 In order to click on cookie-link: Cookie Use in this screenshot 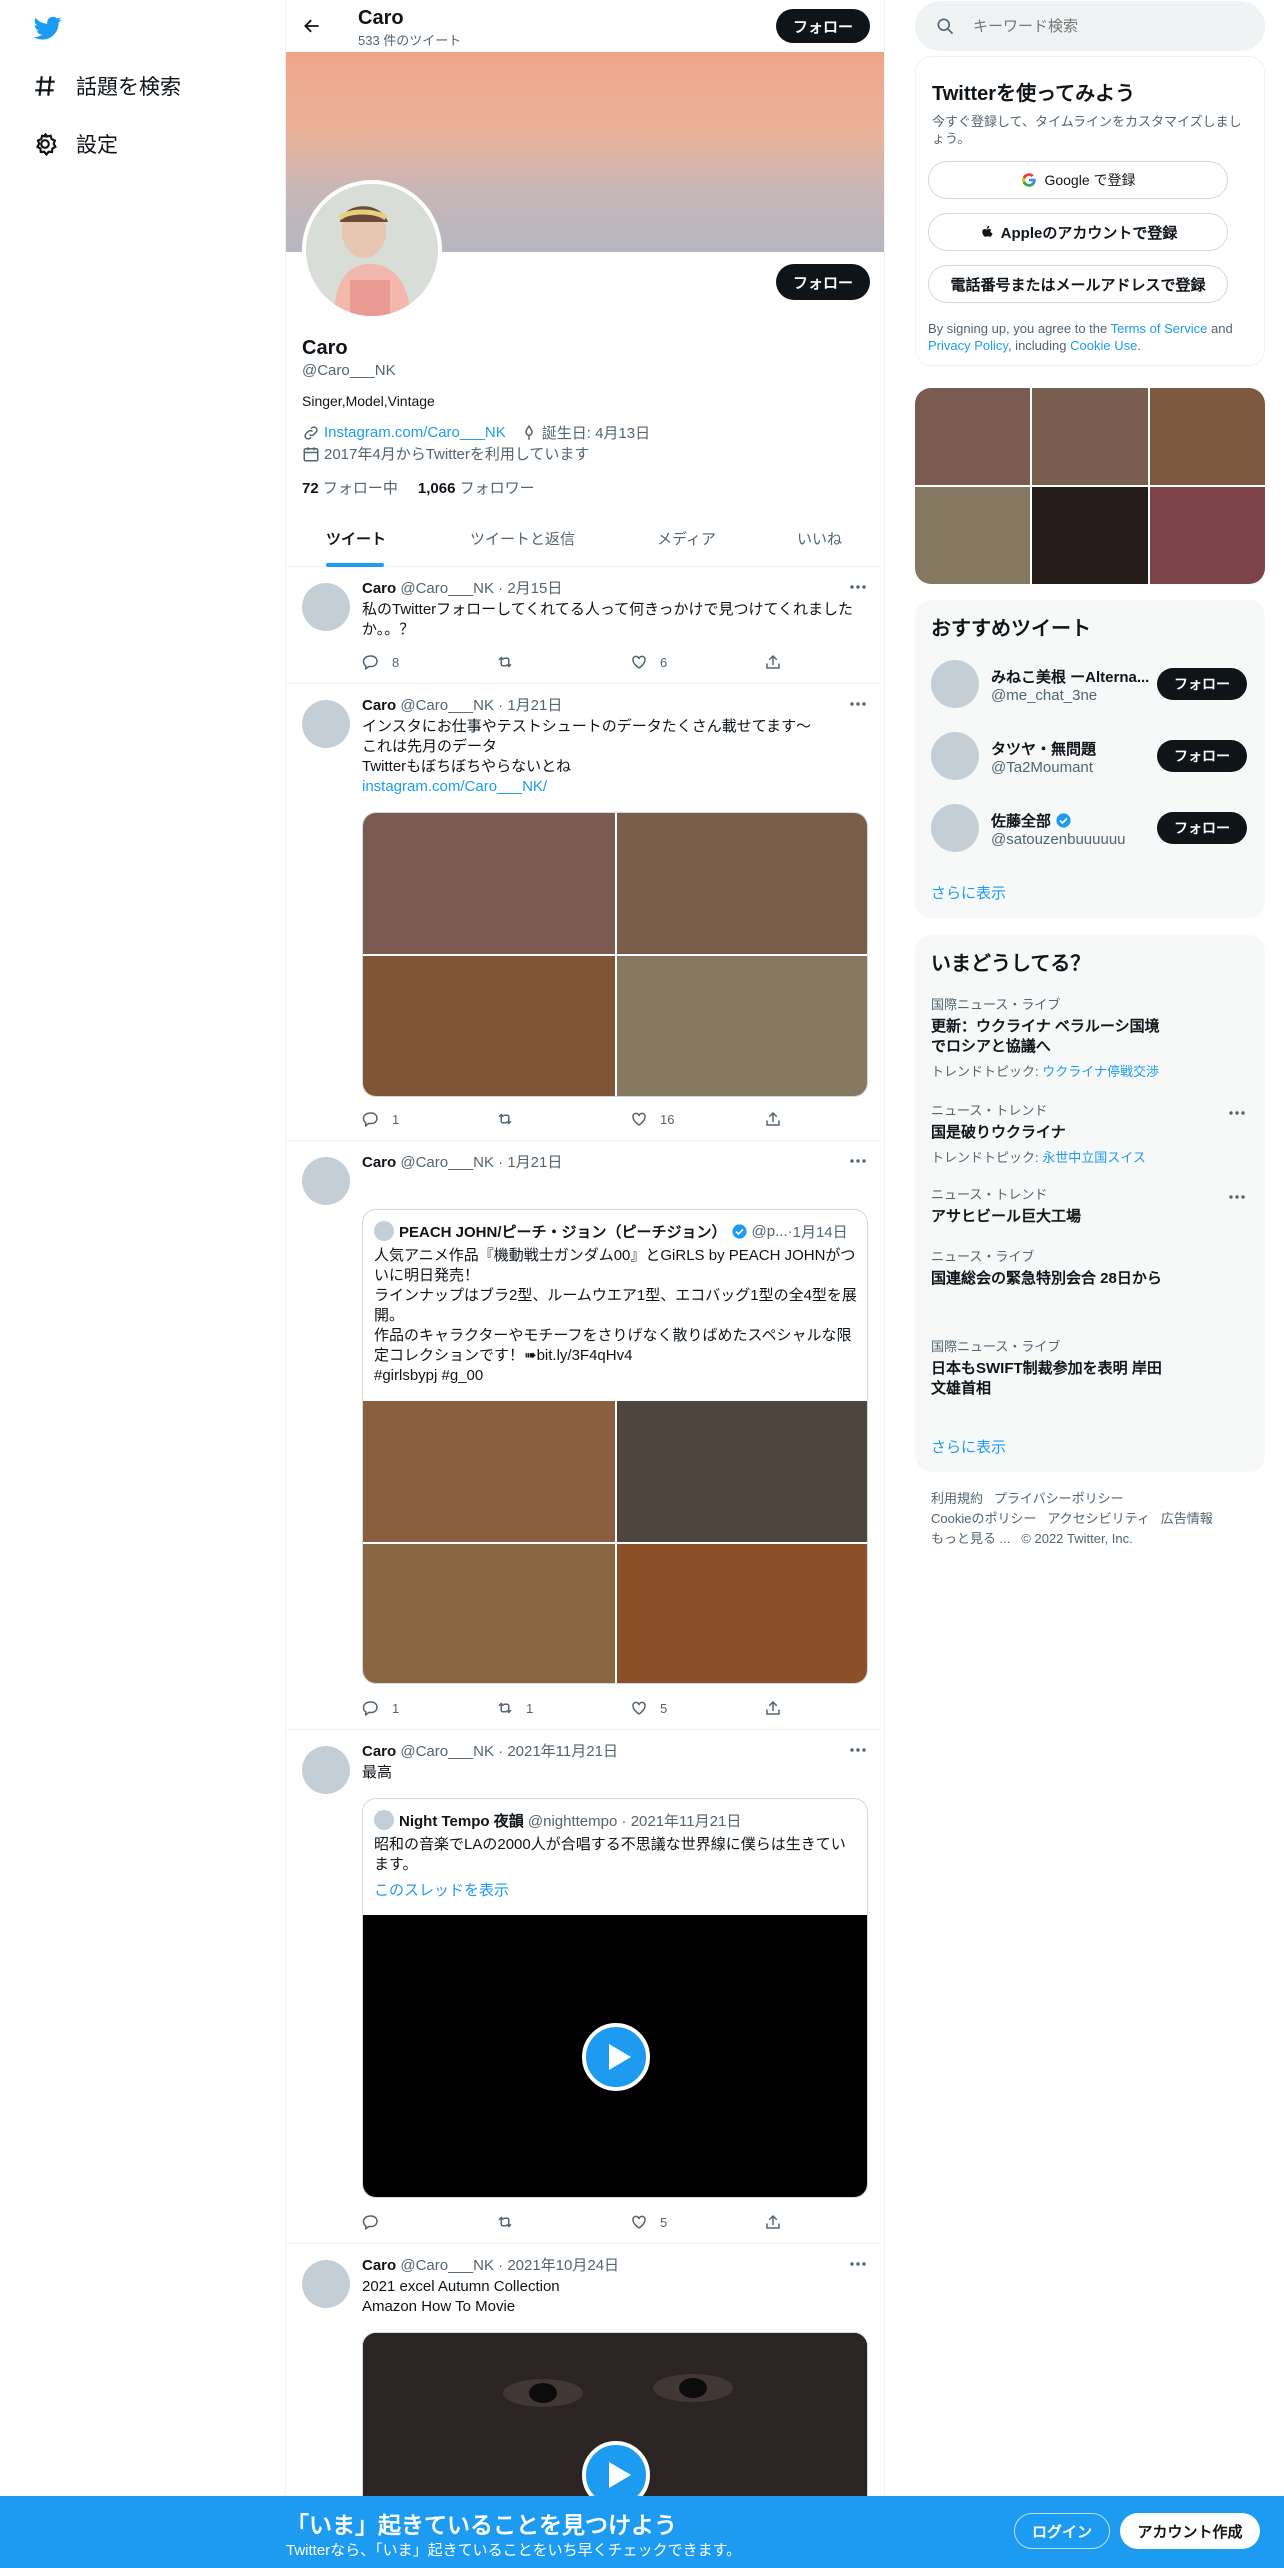, I will do `click(1103, 345)`.